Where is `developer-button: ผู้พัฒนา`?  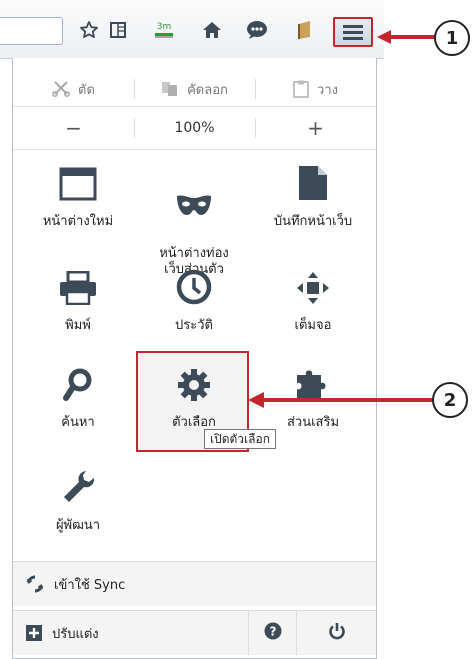 developer-button: ผู้พัฒนา is located at coordinates (78, 502).